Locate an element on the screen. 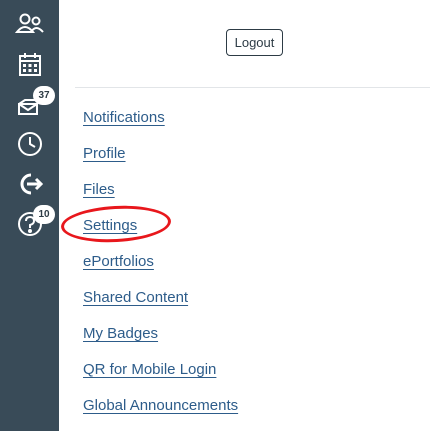 The height and width of the screenshot is (431, 446). menu-link-notifications: Notifications is located at coordinates (124, 118).